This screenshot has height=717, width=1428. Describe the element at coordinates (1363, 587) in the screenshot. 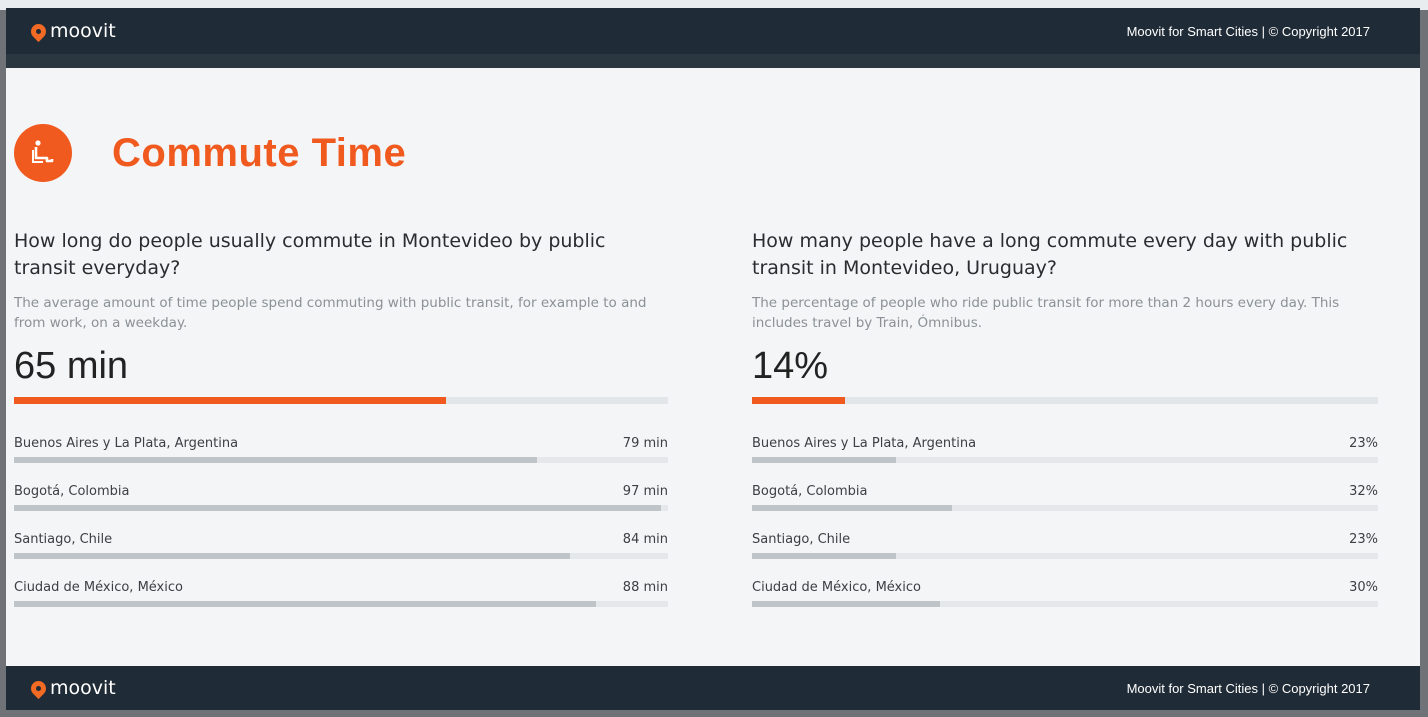

I see `comparison-value: 30%` at that location.